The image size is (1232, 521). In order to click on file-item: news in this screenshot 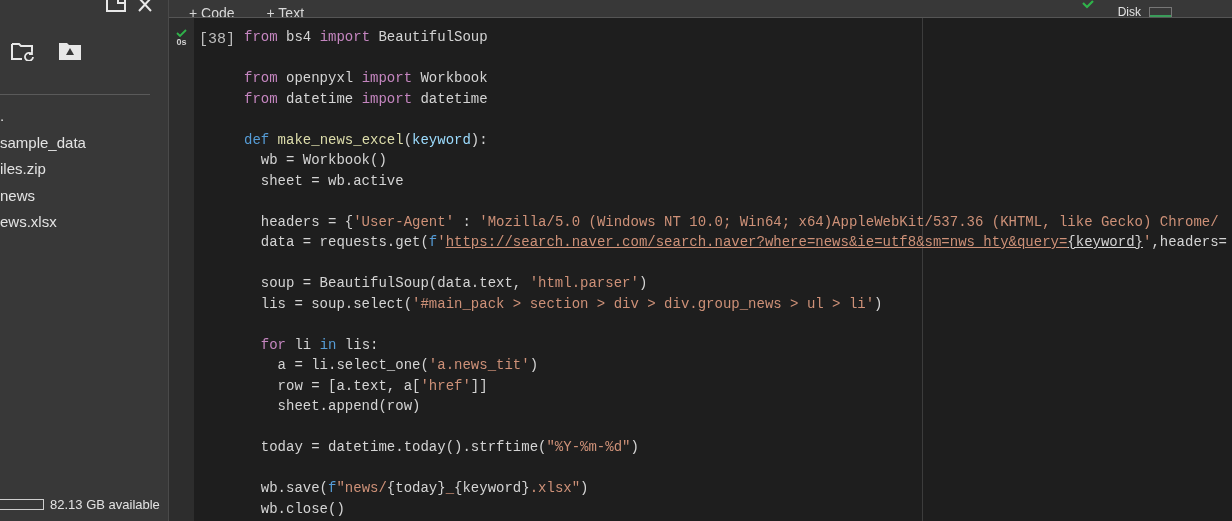, I will do `click(84, 195)`.